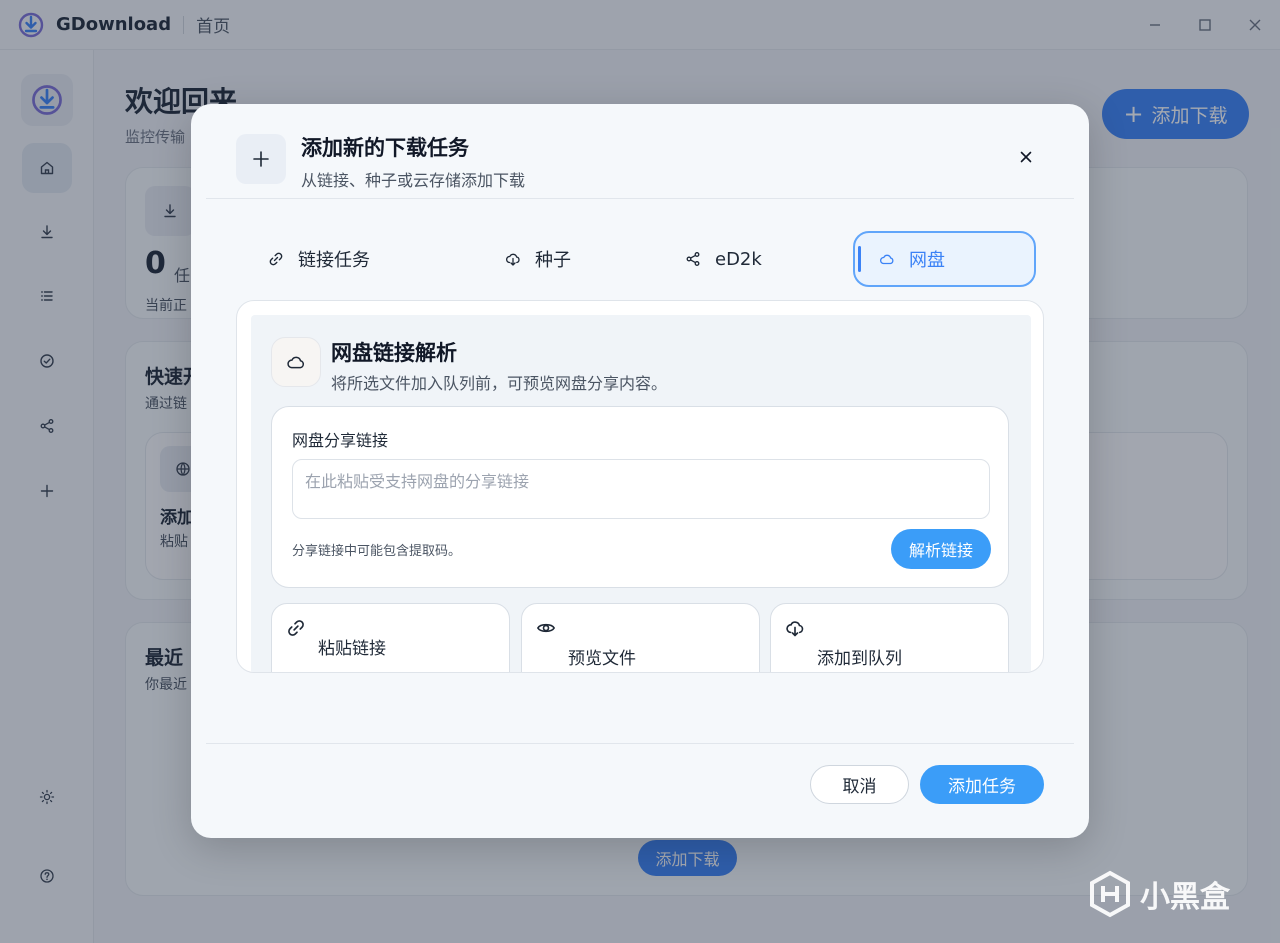 The width and height of the screenshot is (1280, 943). What do you see at coordinates (553, 260) in the screenshot?
I see `tab-label: 种子` at bounding box center [553, 260].